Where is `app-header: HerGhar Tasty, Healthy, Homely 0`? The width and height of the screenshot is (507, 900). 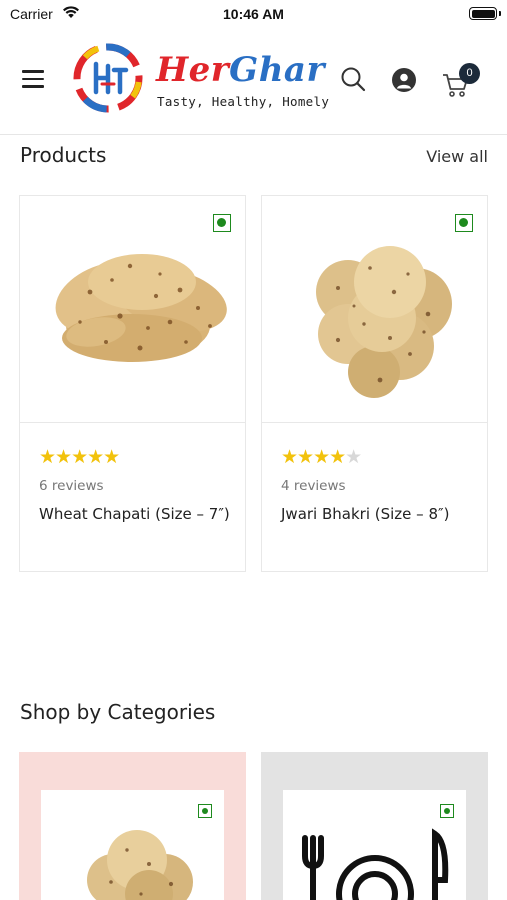 app-header: HerGhar Tasty, Healthy, Homely 0 is located at coordinates (253, 81).